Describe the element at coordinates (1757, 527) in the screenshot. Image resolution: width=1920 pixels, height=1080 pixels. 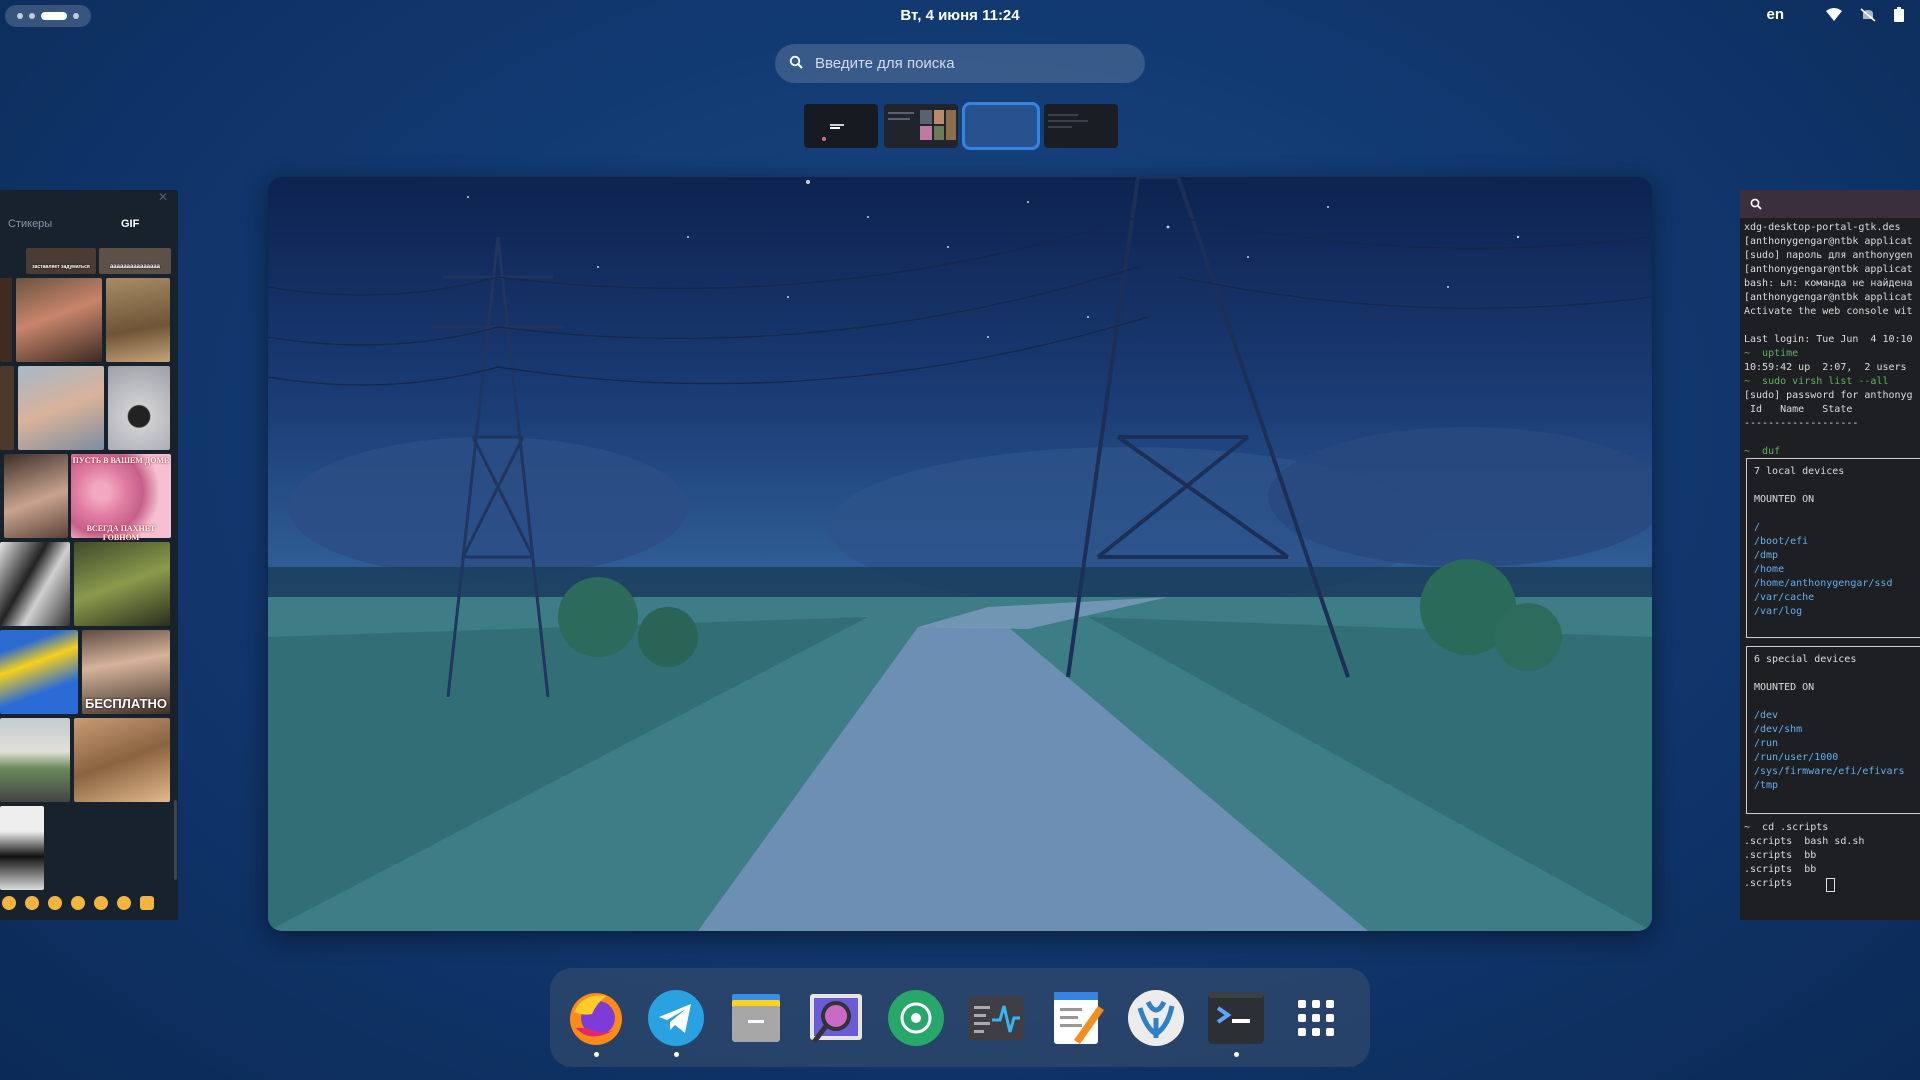
I see `mount-path: /` at that location.